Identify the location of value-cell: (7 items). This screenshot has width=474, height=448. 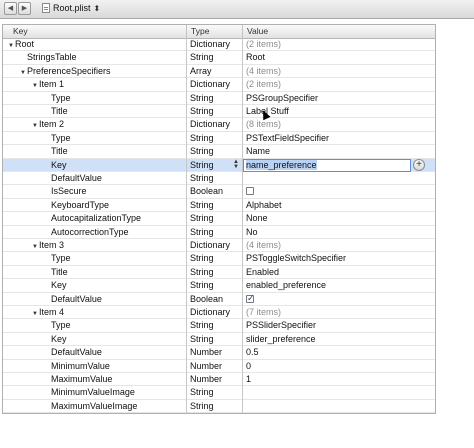
(339, 312).